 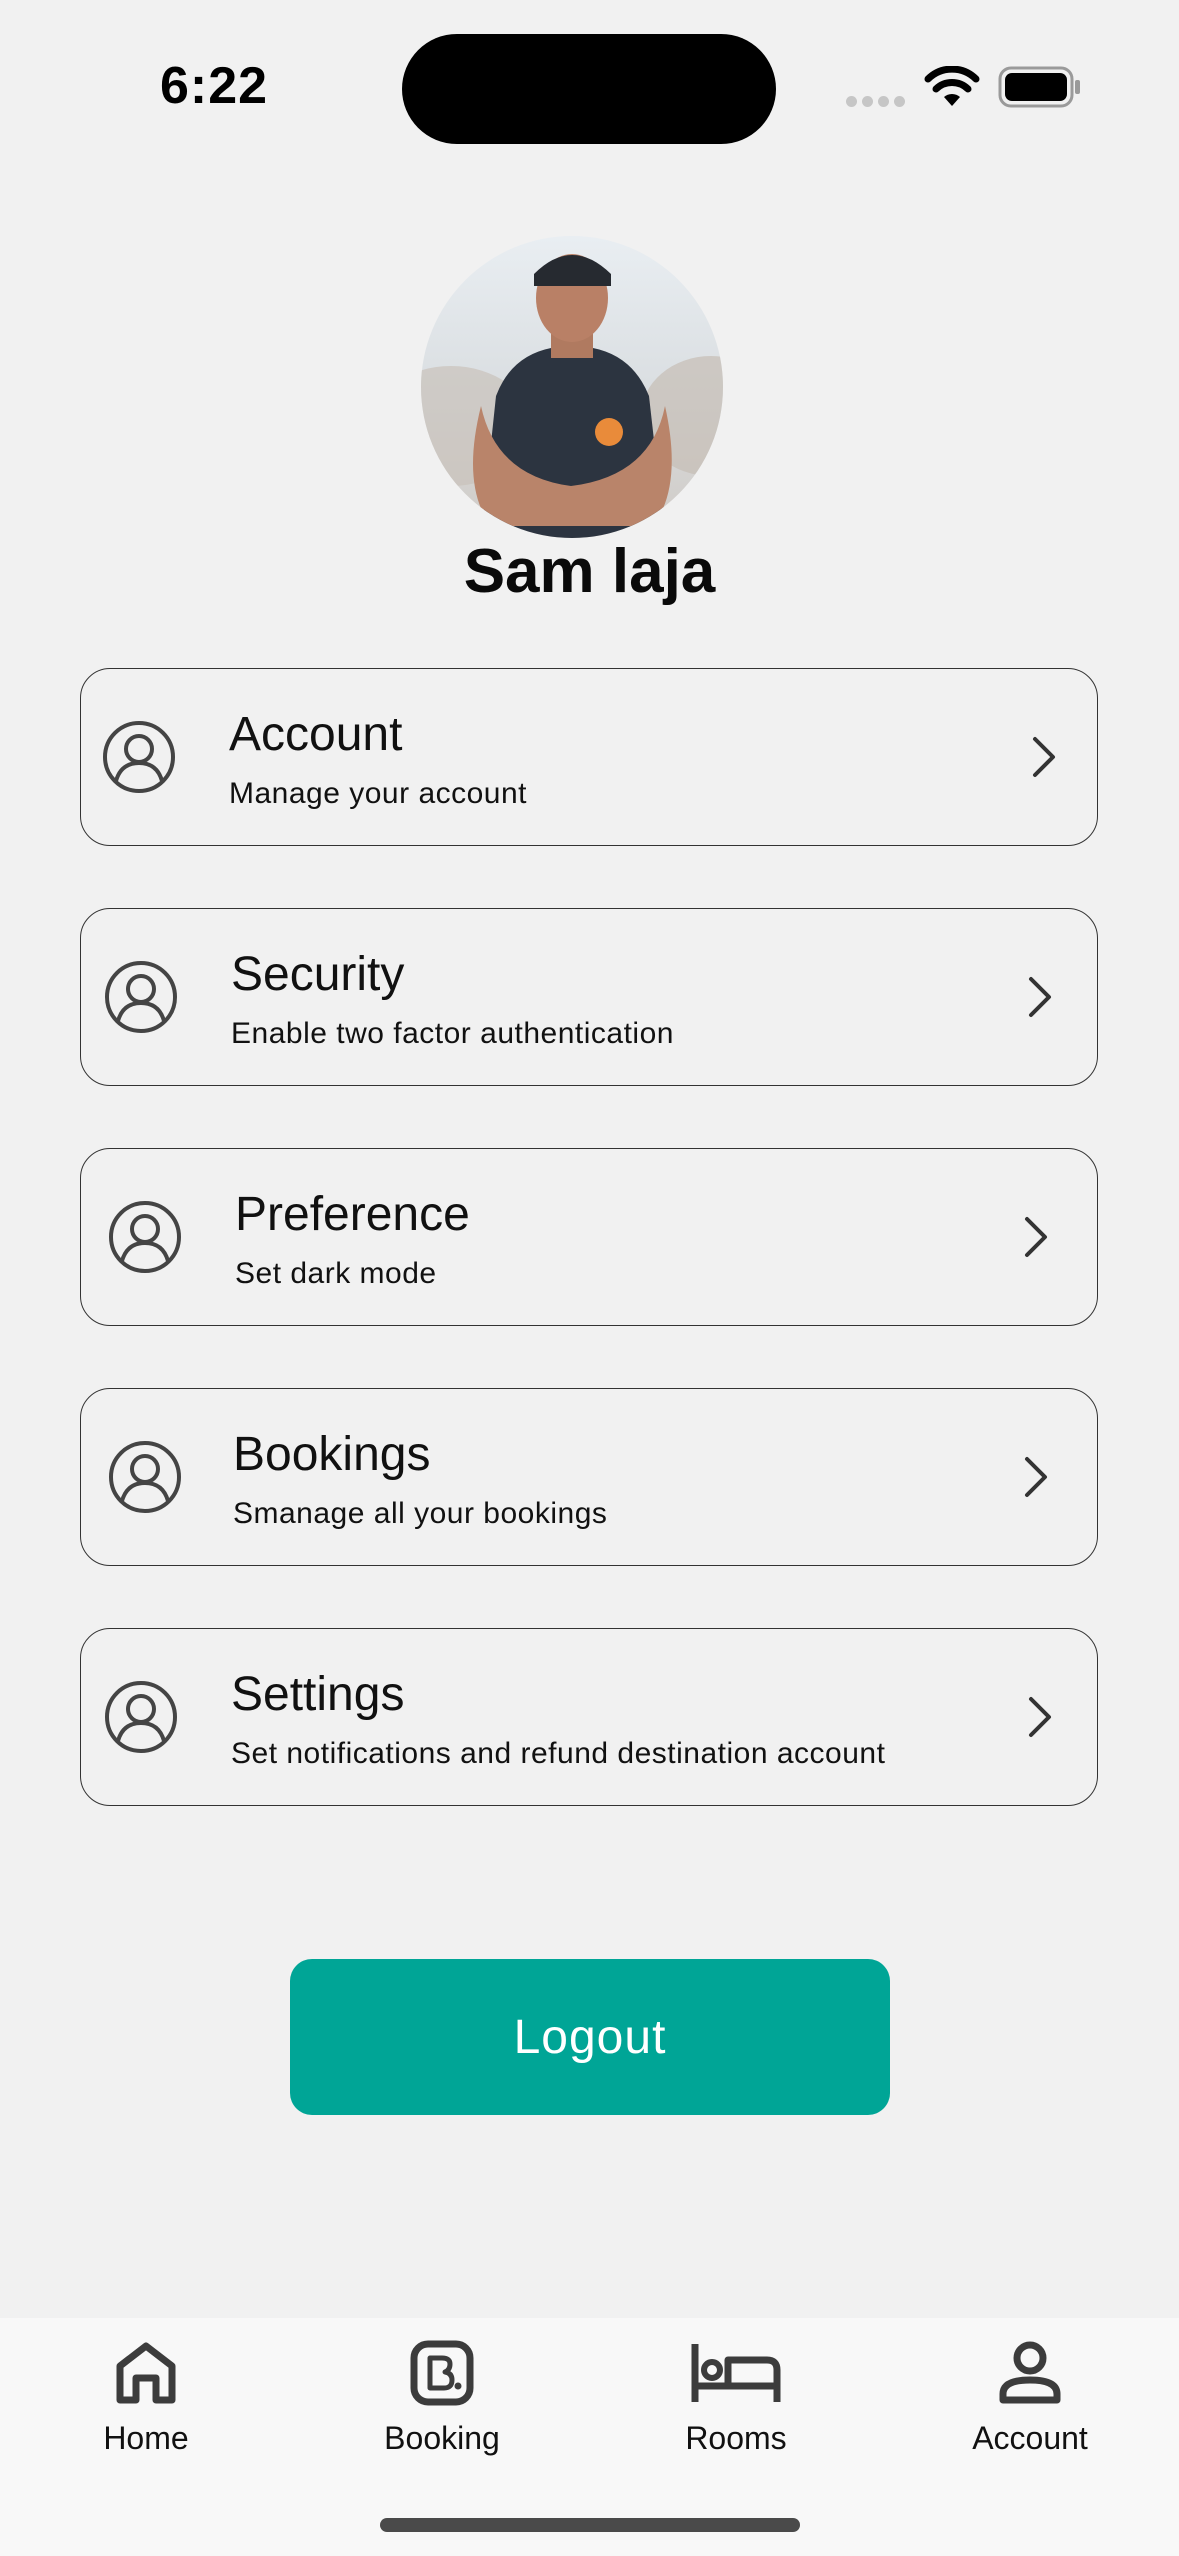 What do you see at coordinates (452, 1033) in the screenshot?
I see `menu-item-subtitle: Enable two factor authentication` at bounding box center [452, 1033].